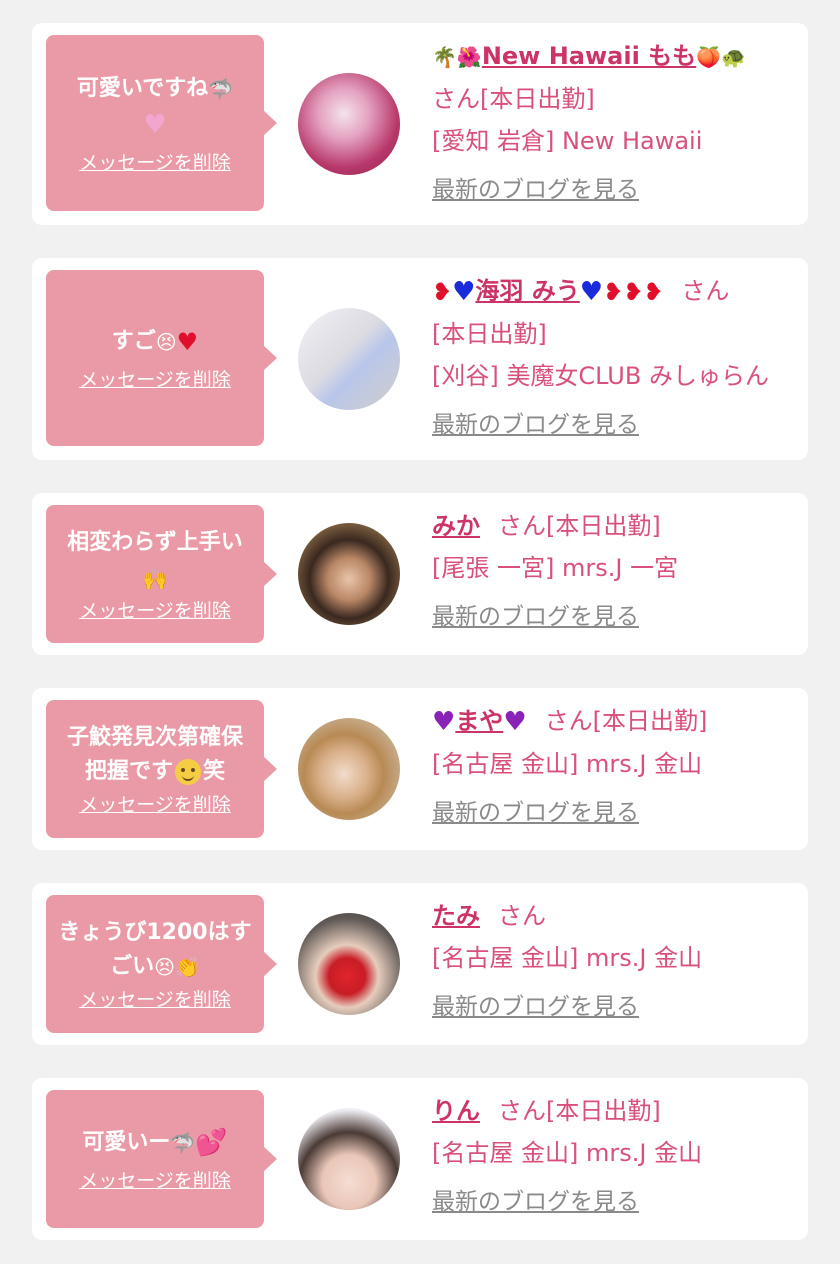 The image size is (840, 1264). What do you see at coordinates (456, 916) in the screenshot?
I see `cast-name-link: たみ` at bounding box center [456, 916].